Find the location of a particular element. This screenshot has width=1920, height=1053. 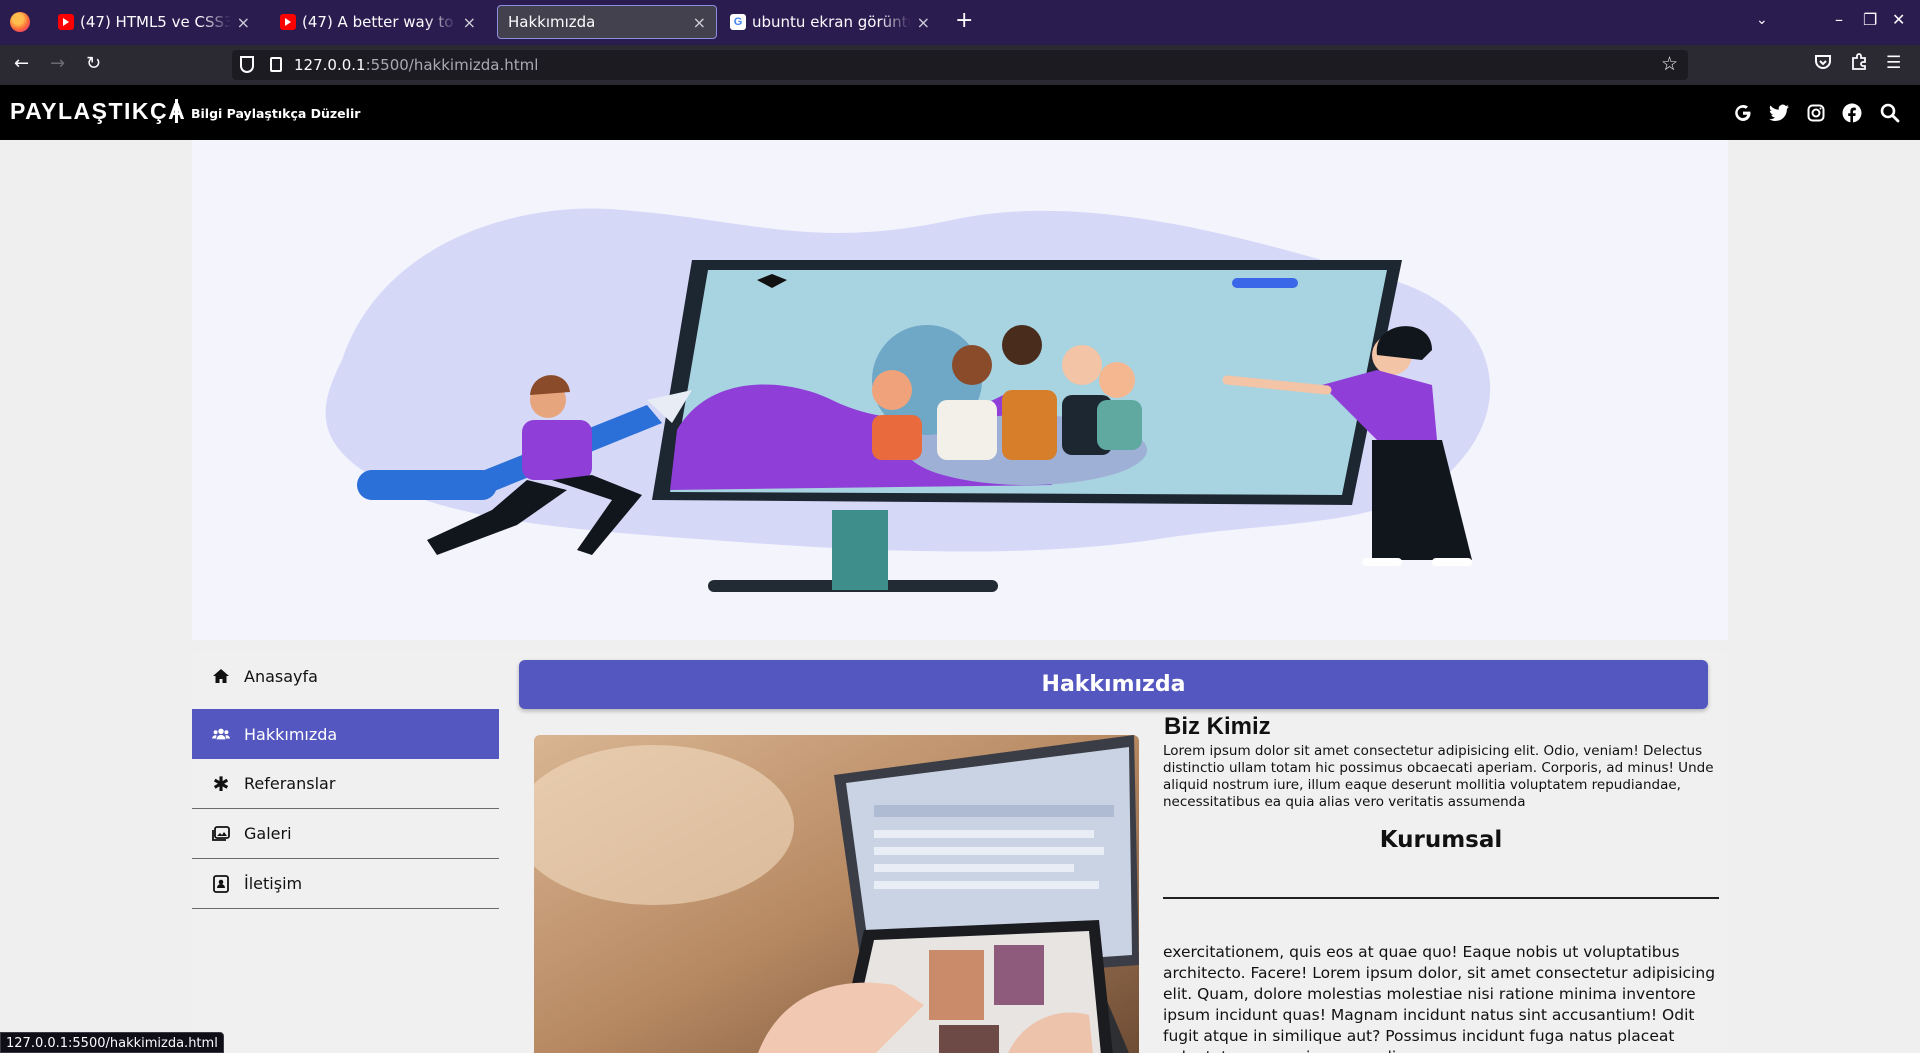

forward-button: → is located at coordinates (57, 63).